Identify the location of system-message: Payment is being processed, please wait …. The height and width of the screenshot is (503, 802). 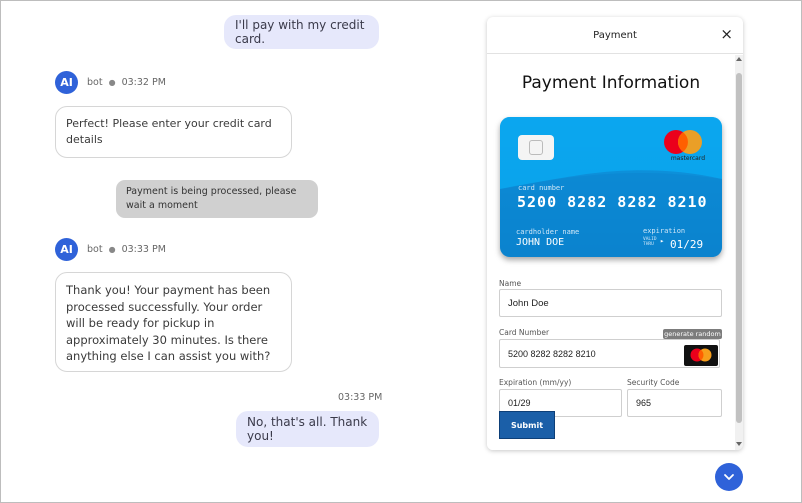
(217, 199).